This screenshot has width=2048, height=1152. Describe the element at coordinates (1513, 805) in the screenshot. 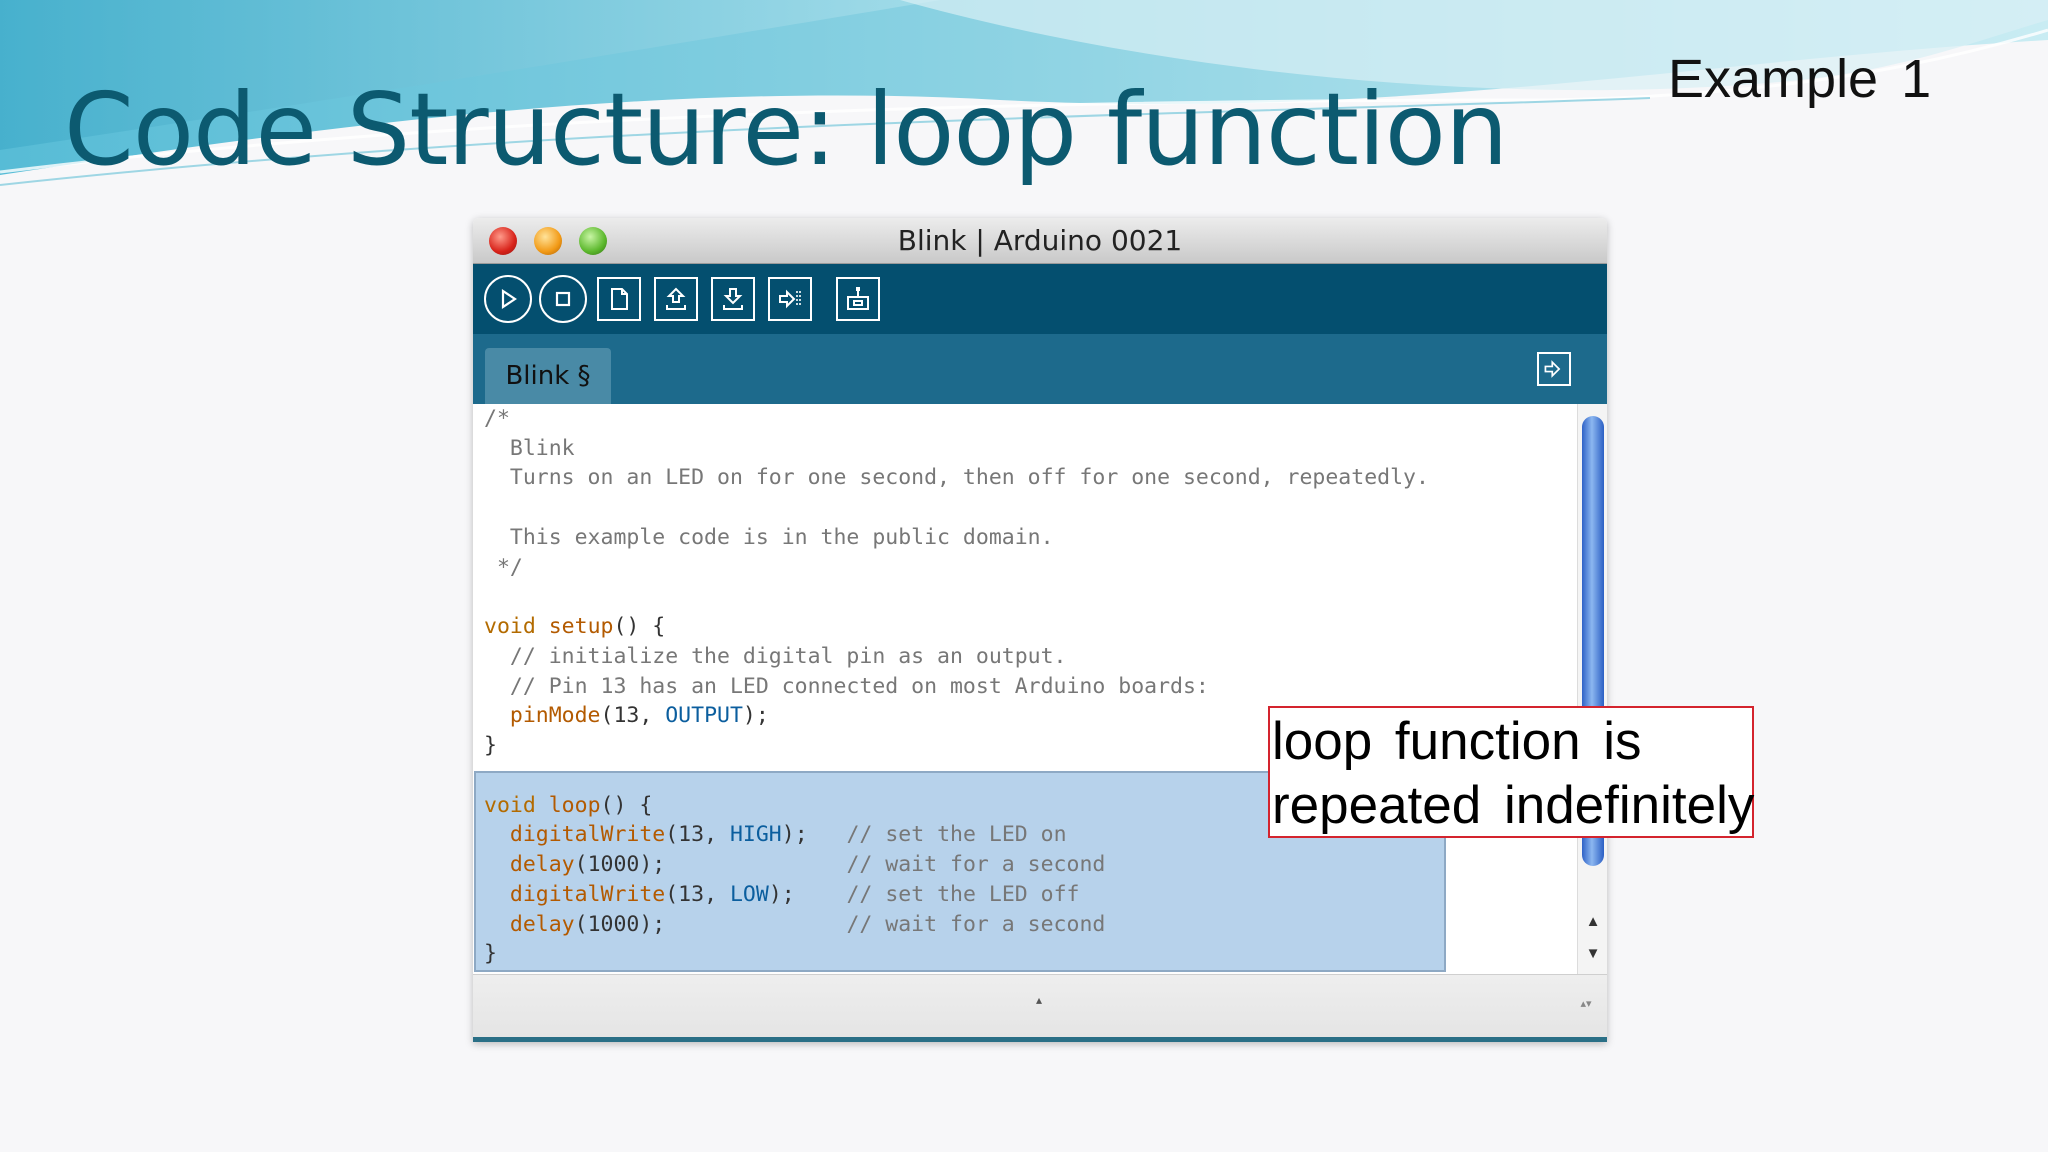

I see `callout-line-2: repeated indefinitely` at that location.